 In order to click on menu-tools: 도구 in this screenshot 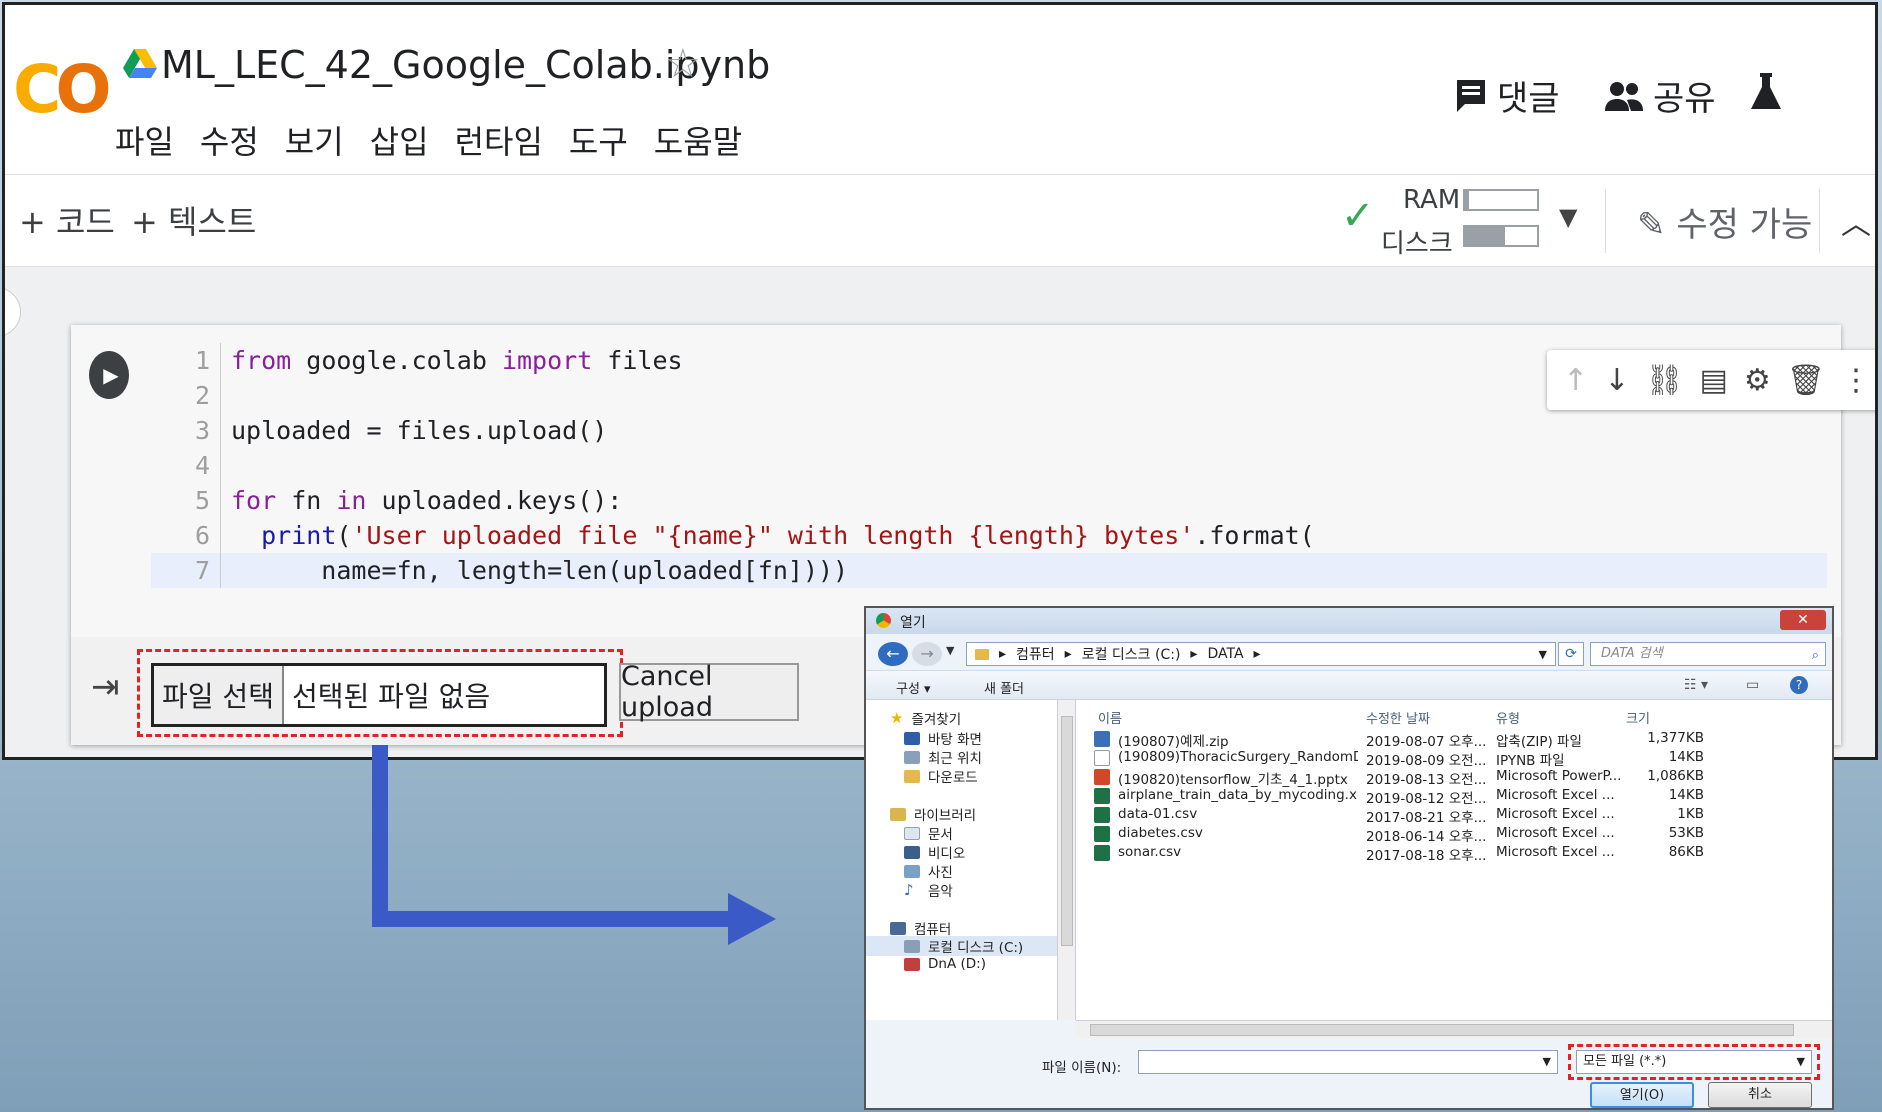, I will do `click(598, 140)`.